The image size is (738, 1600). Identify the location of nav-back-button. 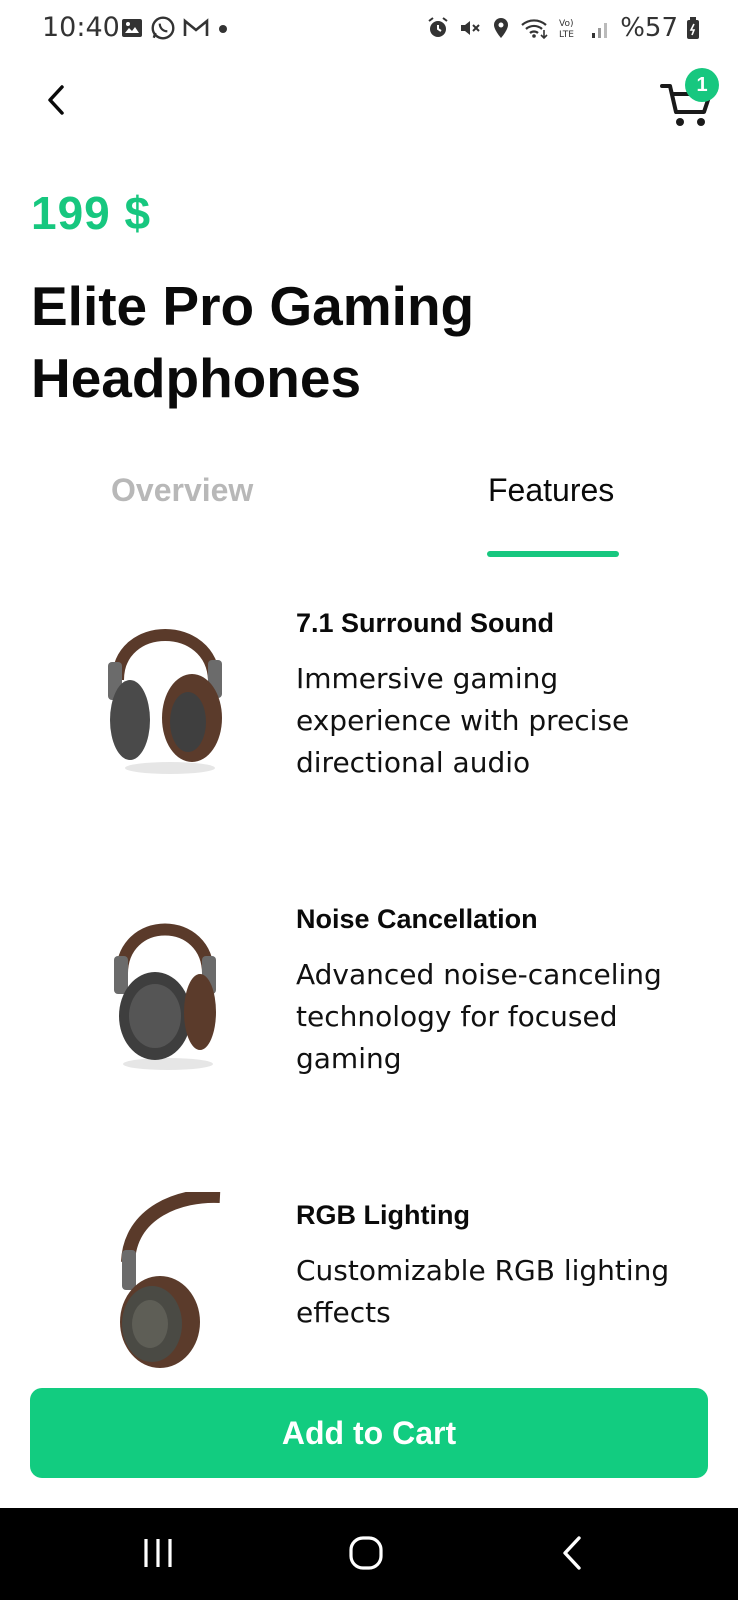
(572, 1553).